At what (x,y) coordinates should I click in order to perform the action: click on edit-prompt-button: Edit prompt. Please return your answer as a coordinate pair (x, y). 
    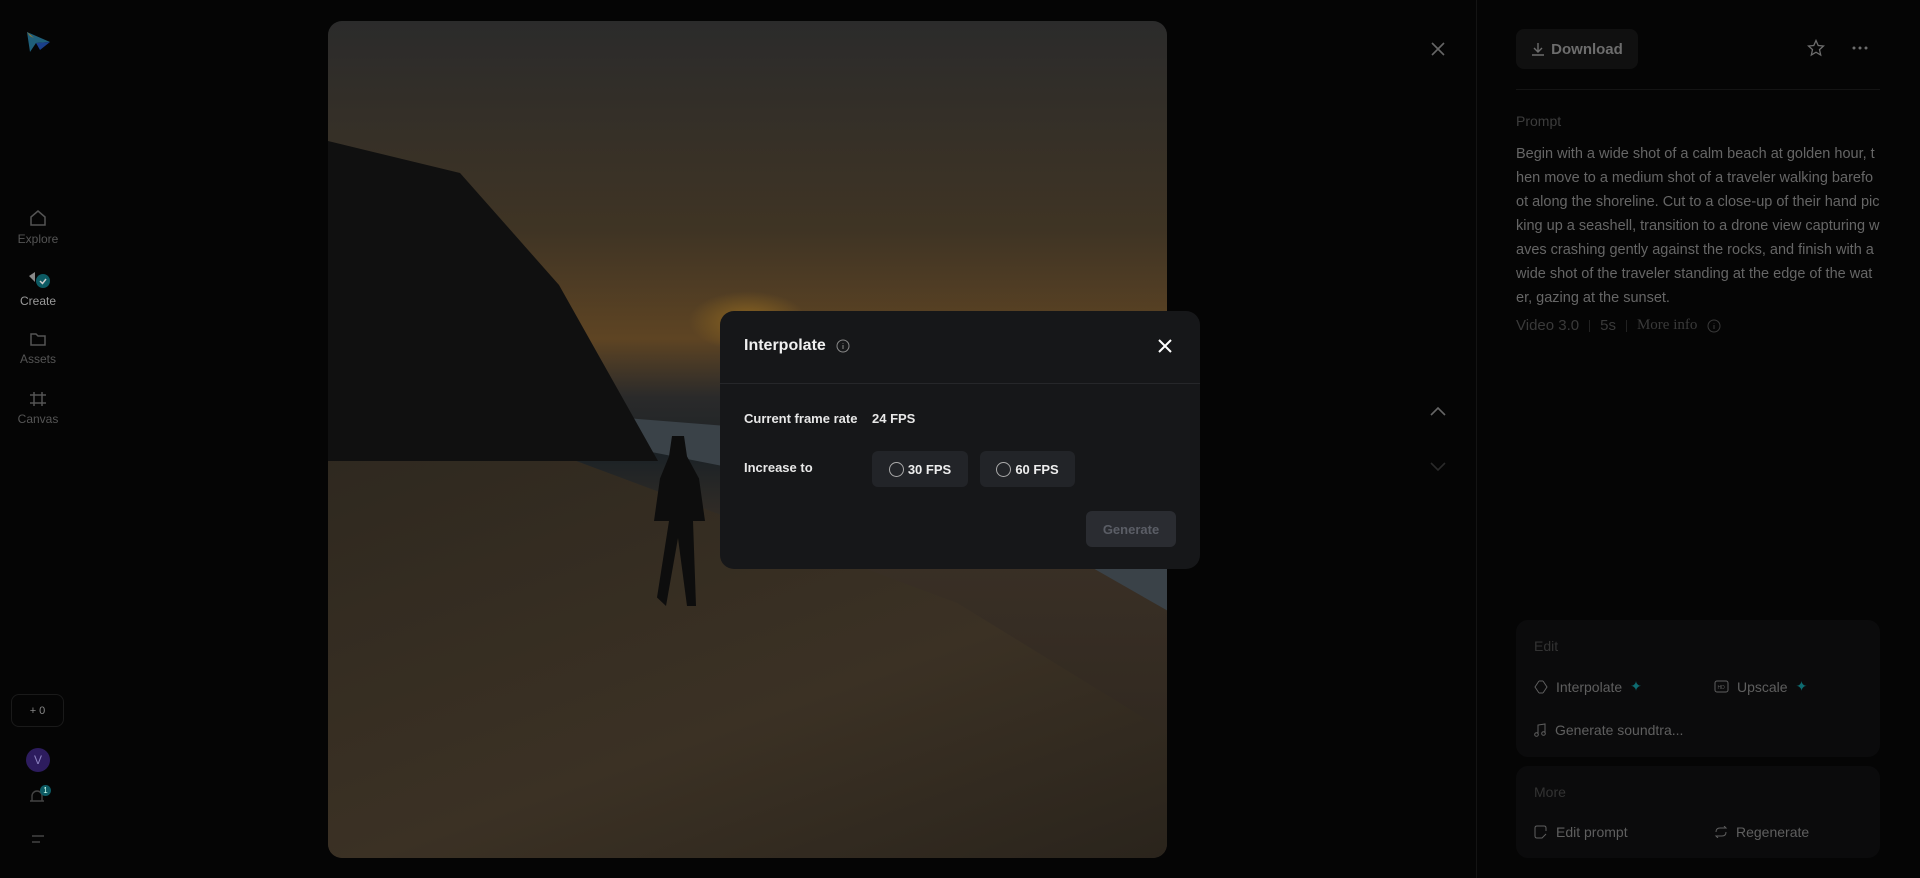
    Looking at the image, I should click on (1581, 832).